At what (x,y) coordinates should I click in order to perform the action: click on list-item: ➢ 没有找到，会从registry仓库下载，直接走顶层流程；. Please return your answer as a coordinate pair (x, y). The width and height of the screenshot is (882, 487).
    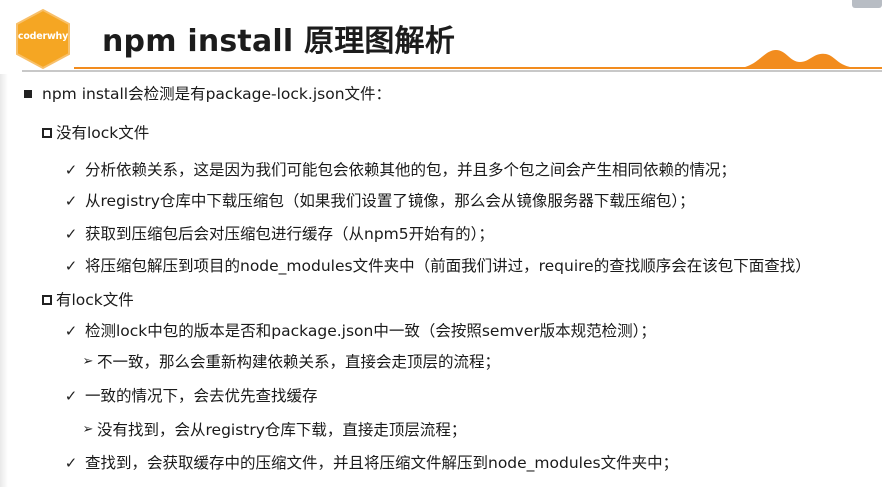
    Looking at the image, I should click on (274, 430).